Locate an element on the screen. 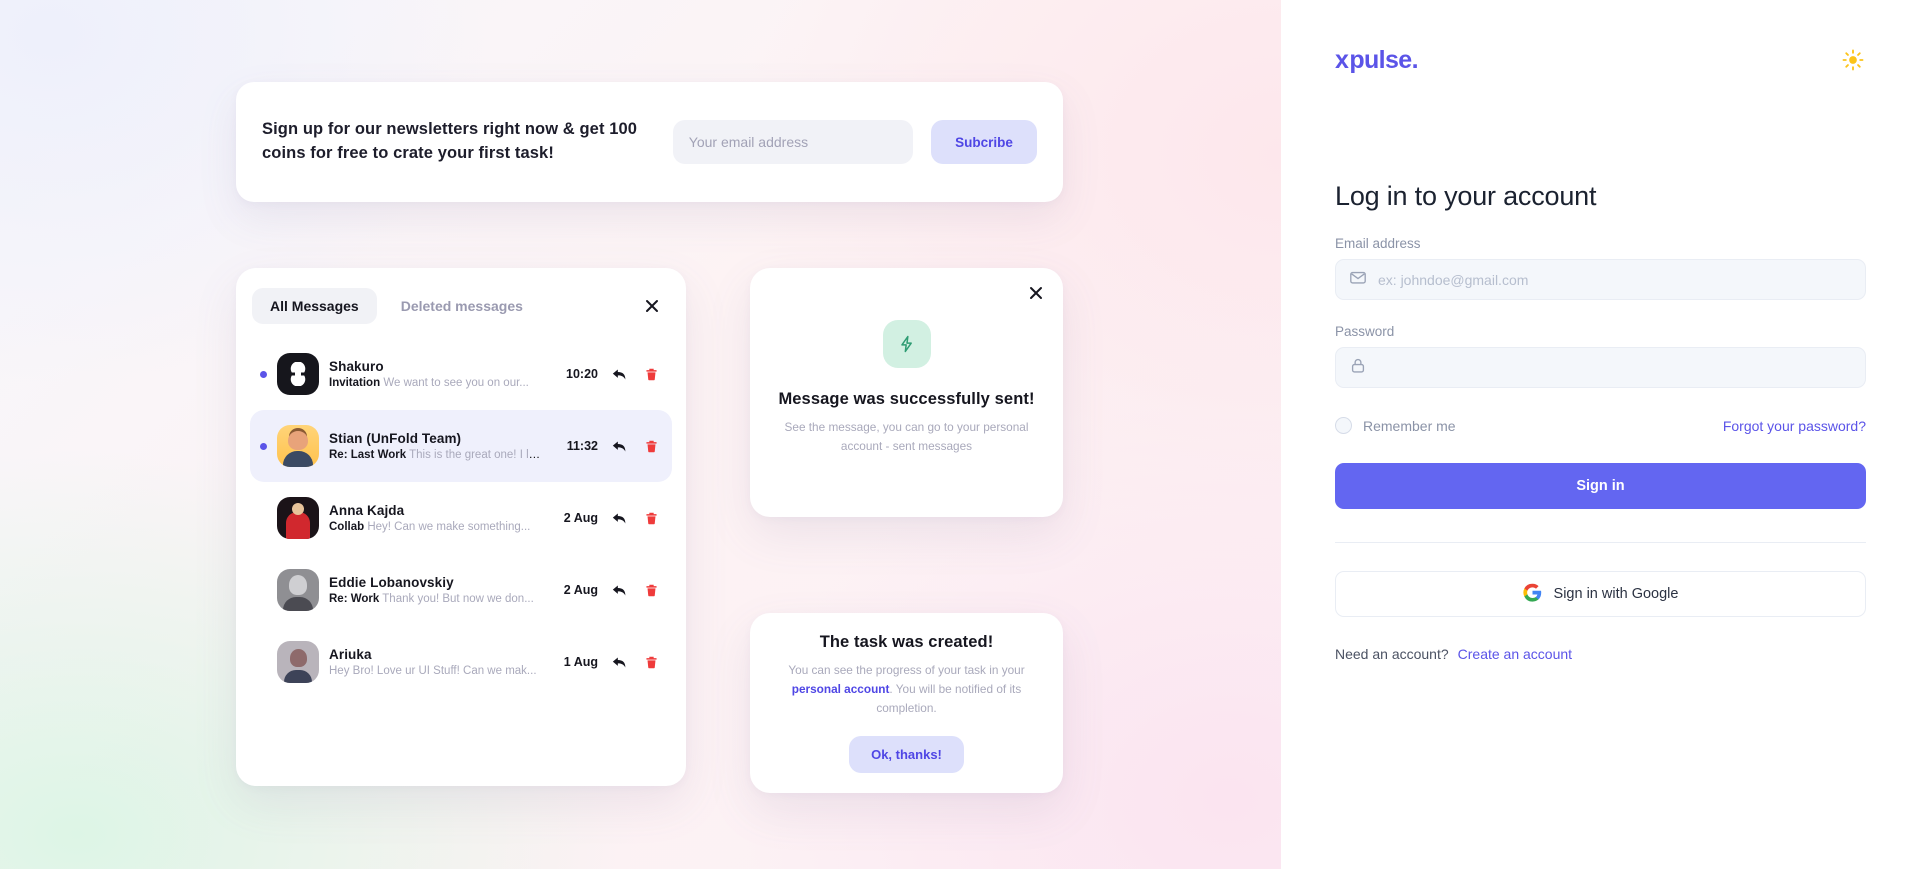  forgot-password-link: Forgot your password? is located at coordinates (1794, 426).